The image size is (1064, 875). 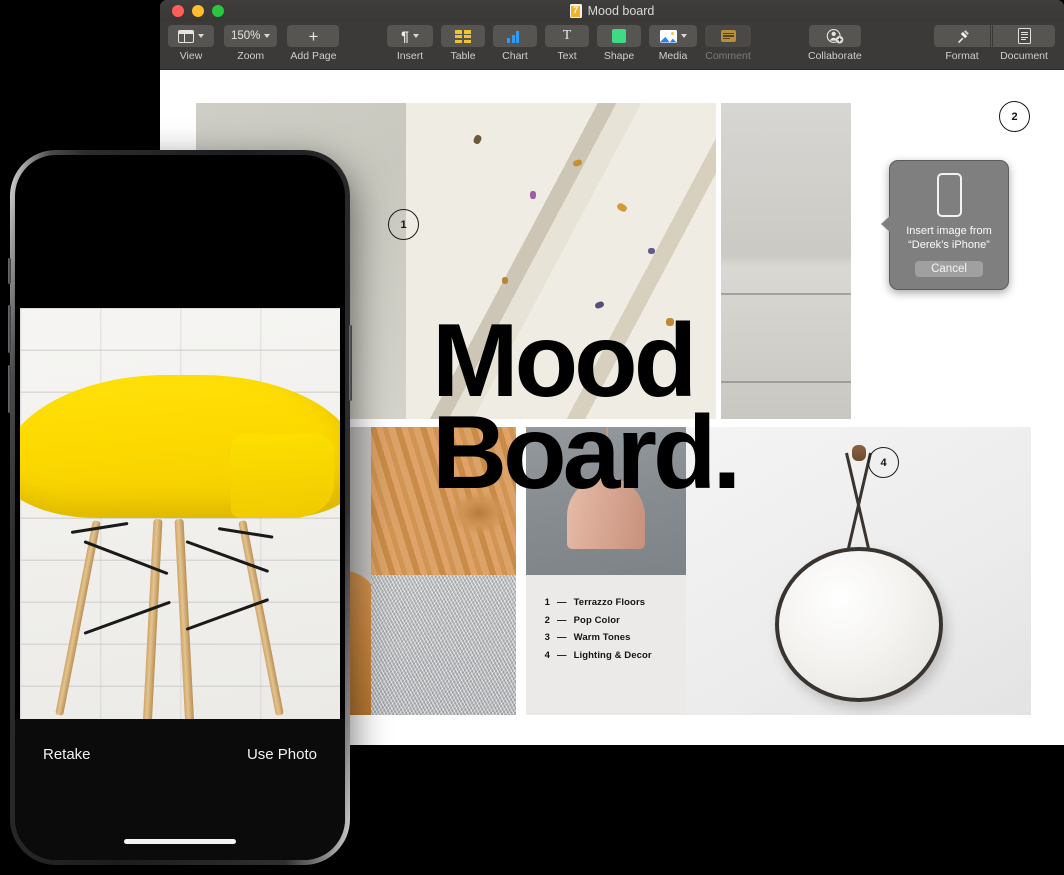 I want to click on close-button-icon, so click(x=178, y=11).